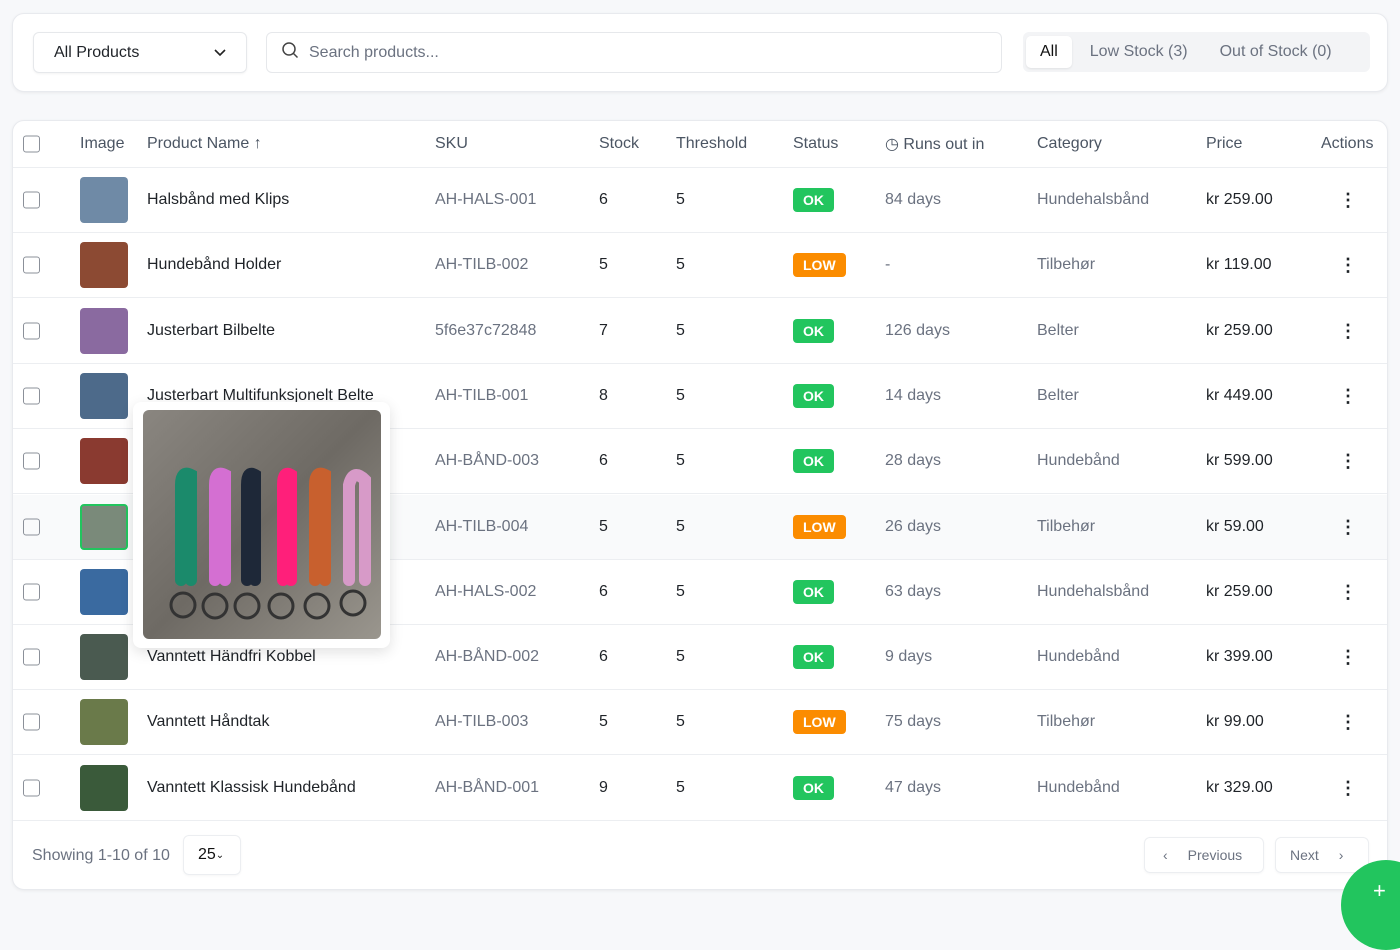 The width and height of the screenshot is (1400, 950). What do you see at coordinates (31, 144) in the screenshot?
I see `select-all-checkbox` at bounding box center [31, 144].